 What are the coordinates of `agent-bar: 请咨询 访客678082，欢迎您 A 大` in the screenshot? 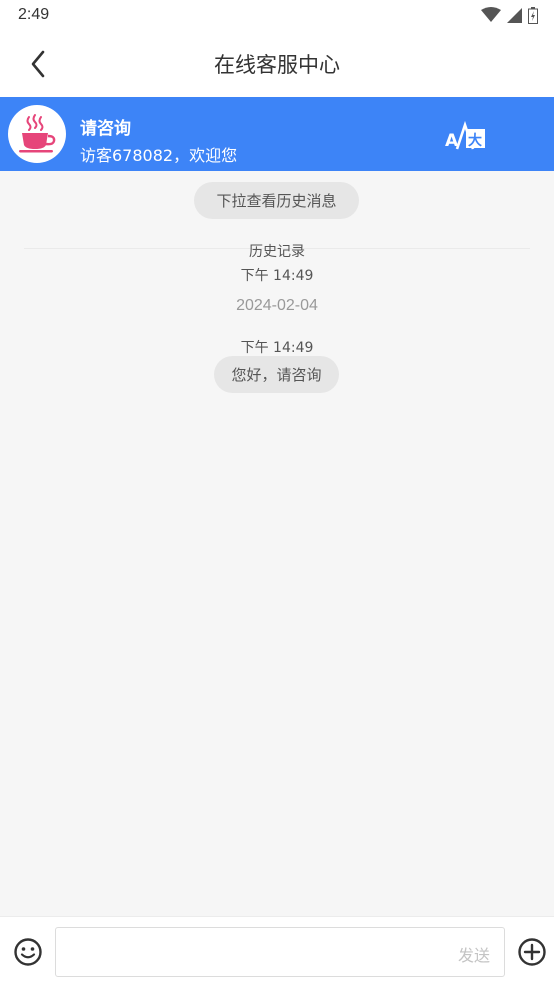 It's located at (277, 134).